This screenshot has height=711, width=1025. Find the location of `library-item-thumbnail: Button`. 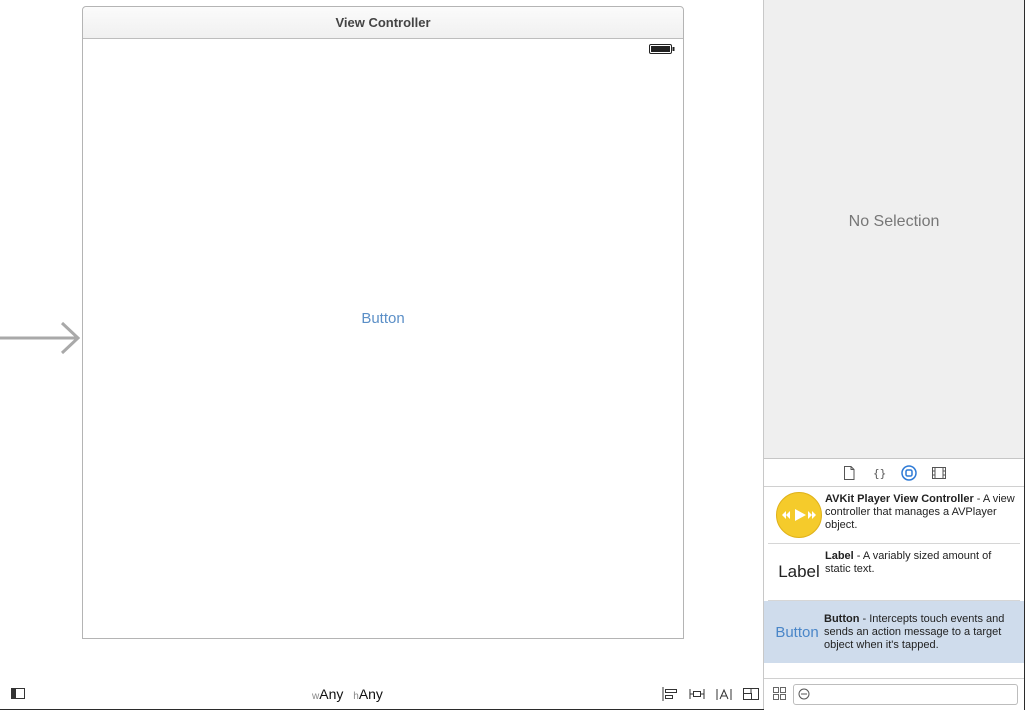

library-item-thumbnail: Button is located at coordinates (797, 632).